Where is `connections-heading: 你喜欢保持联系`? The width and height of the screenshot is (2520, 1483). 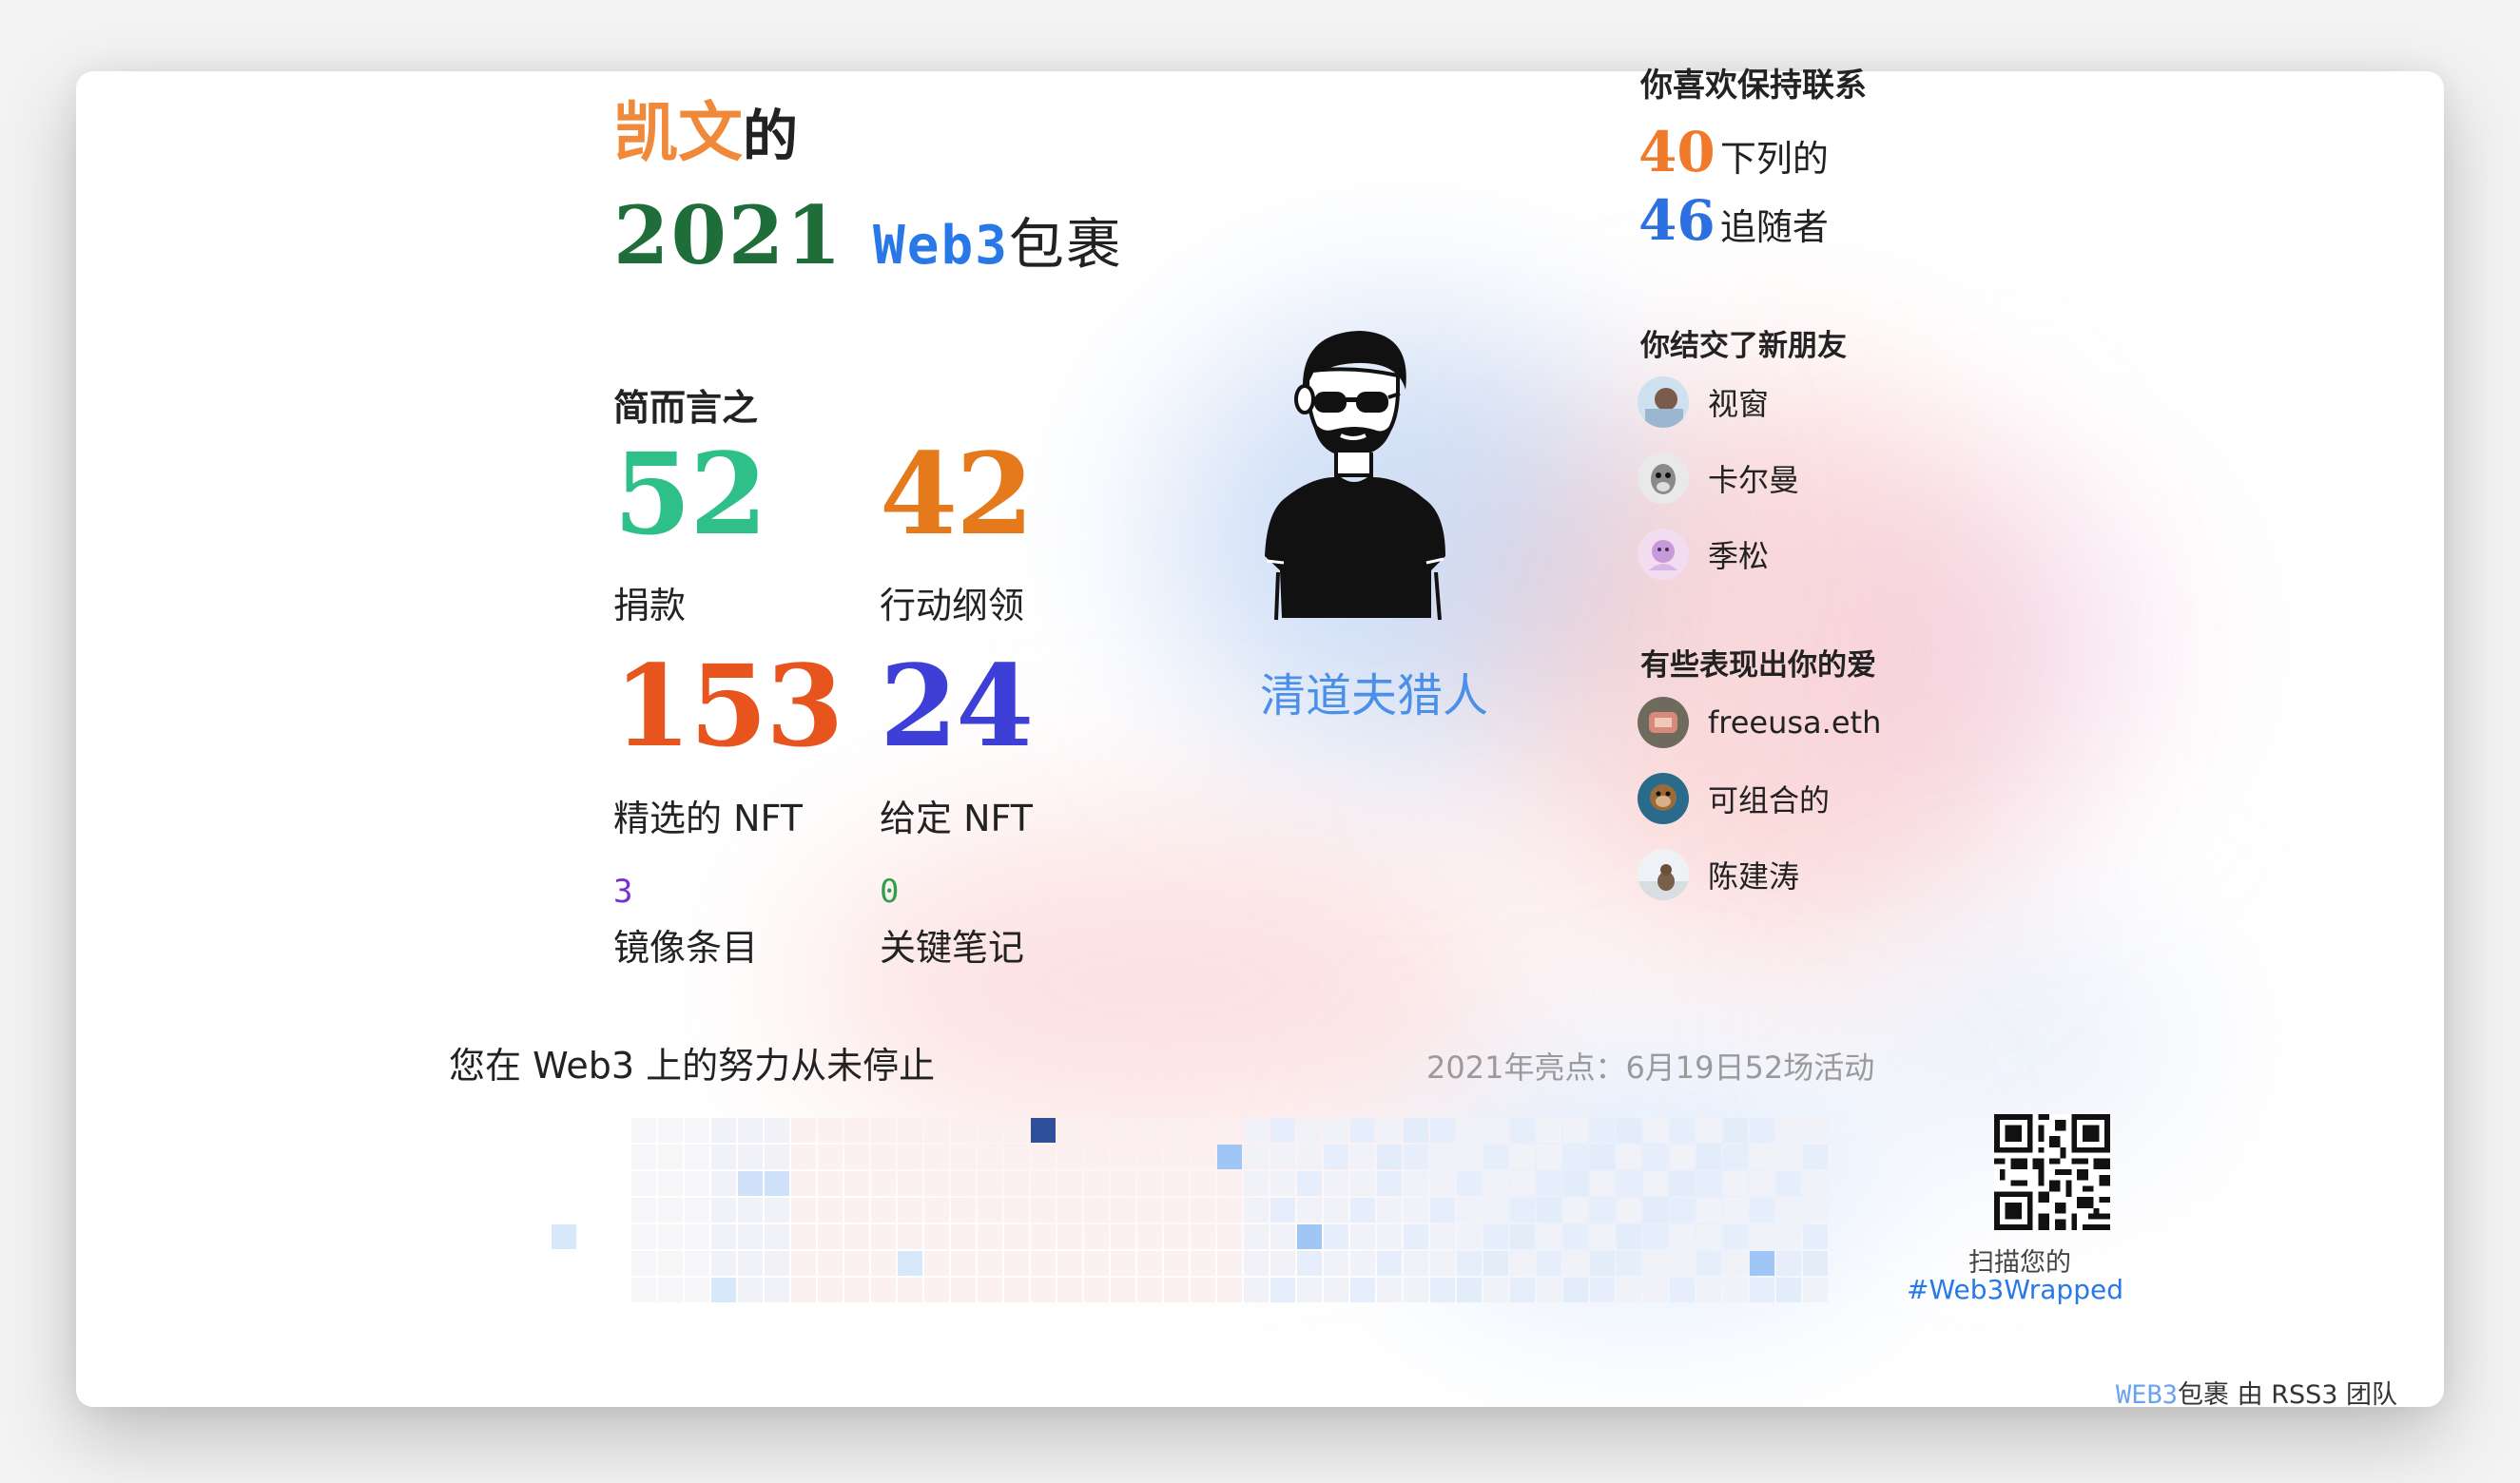 connections-heading: 你喜欢保持联系 is located at coordinates (1754, 86).